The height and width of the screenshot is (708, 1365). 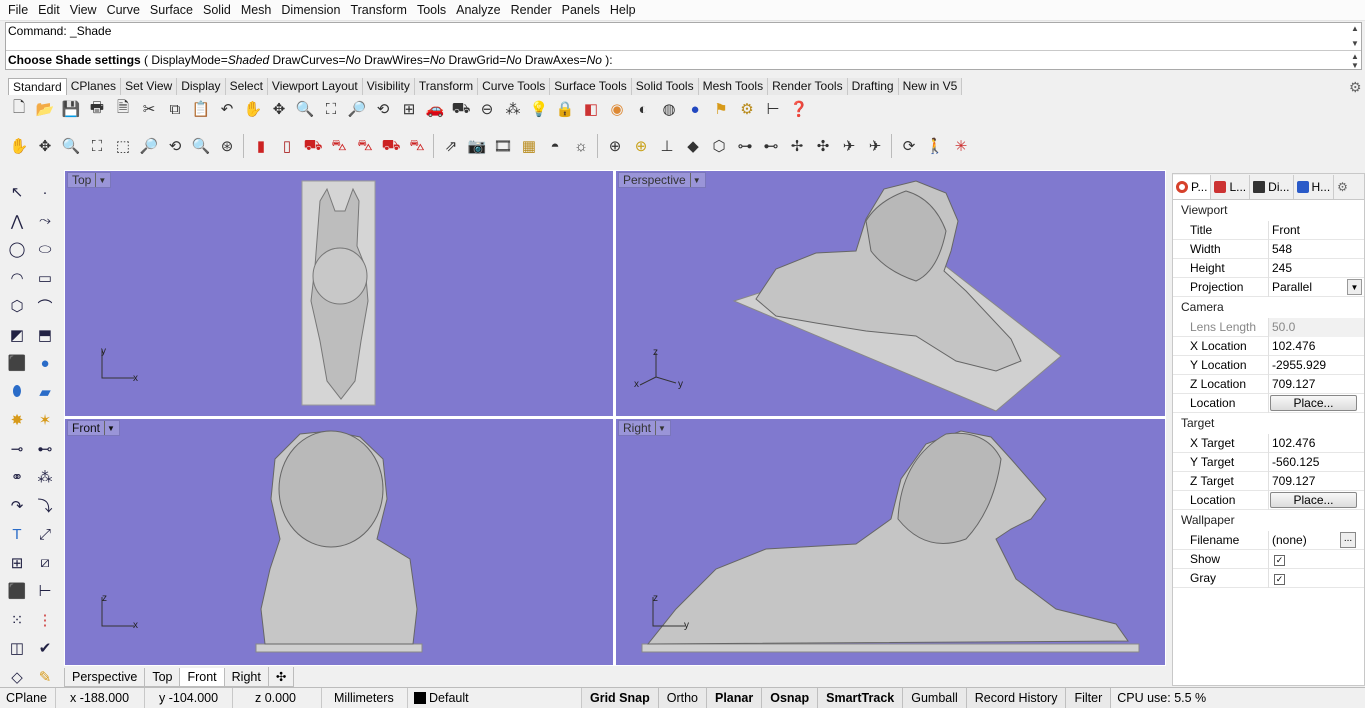 What do you see at coordinates (529, 146) in the screenshot?
I see `frames-icon: ▦` at bounding box center [529, 146].